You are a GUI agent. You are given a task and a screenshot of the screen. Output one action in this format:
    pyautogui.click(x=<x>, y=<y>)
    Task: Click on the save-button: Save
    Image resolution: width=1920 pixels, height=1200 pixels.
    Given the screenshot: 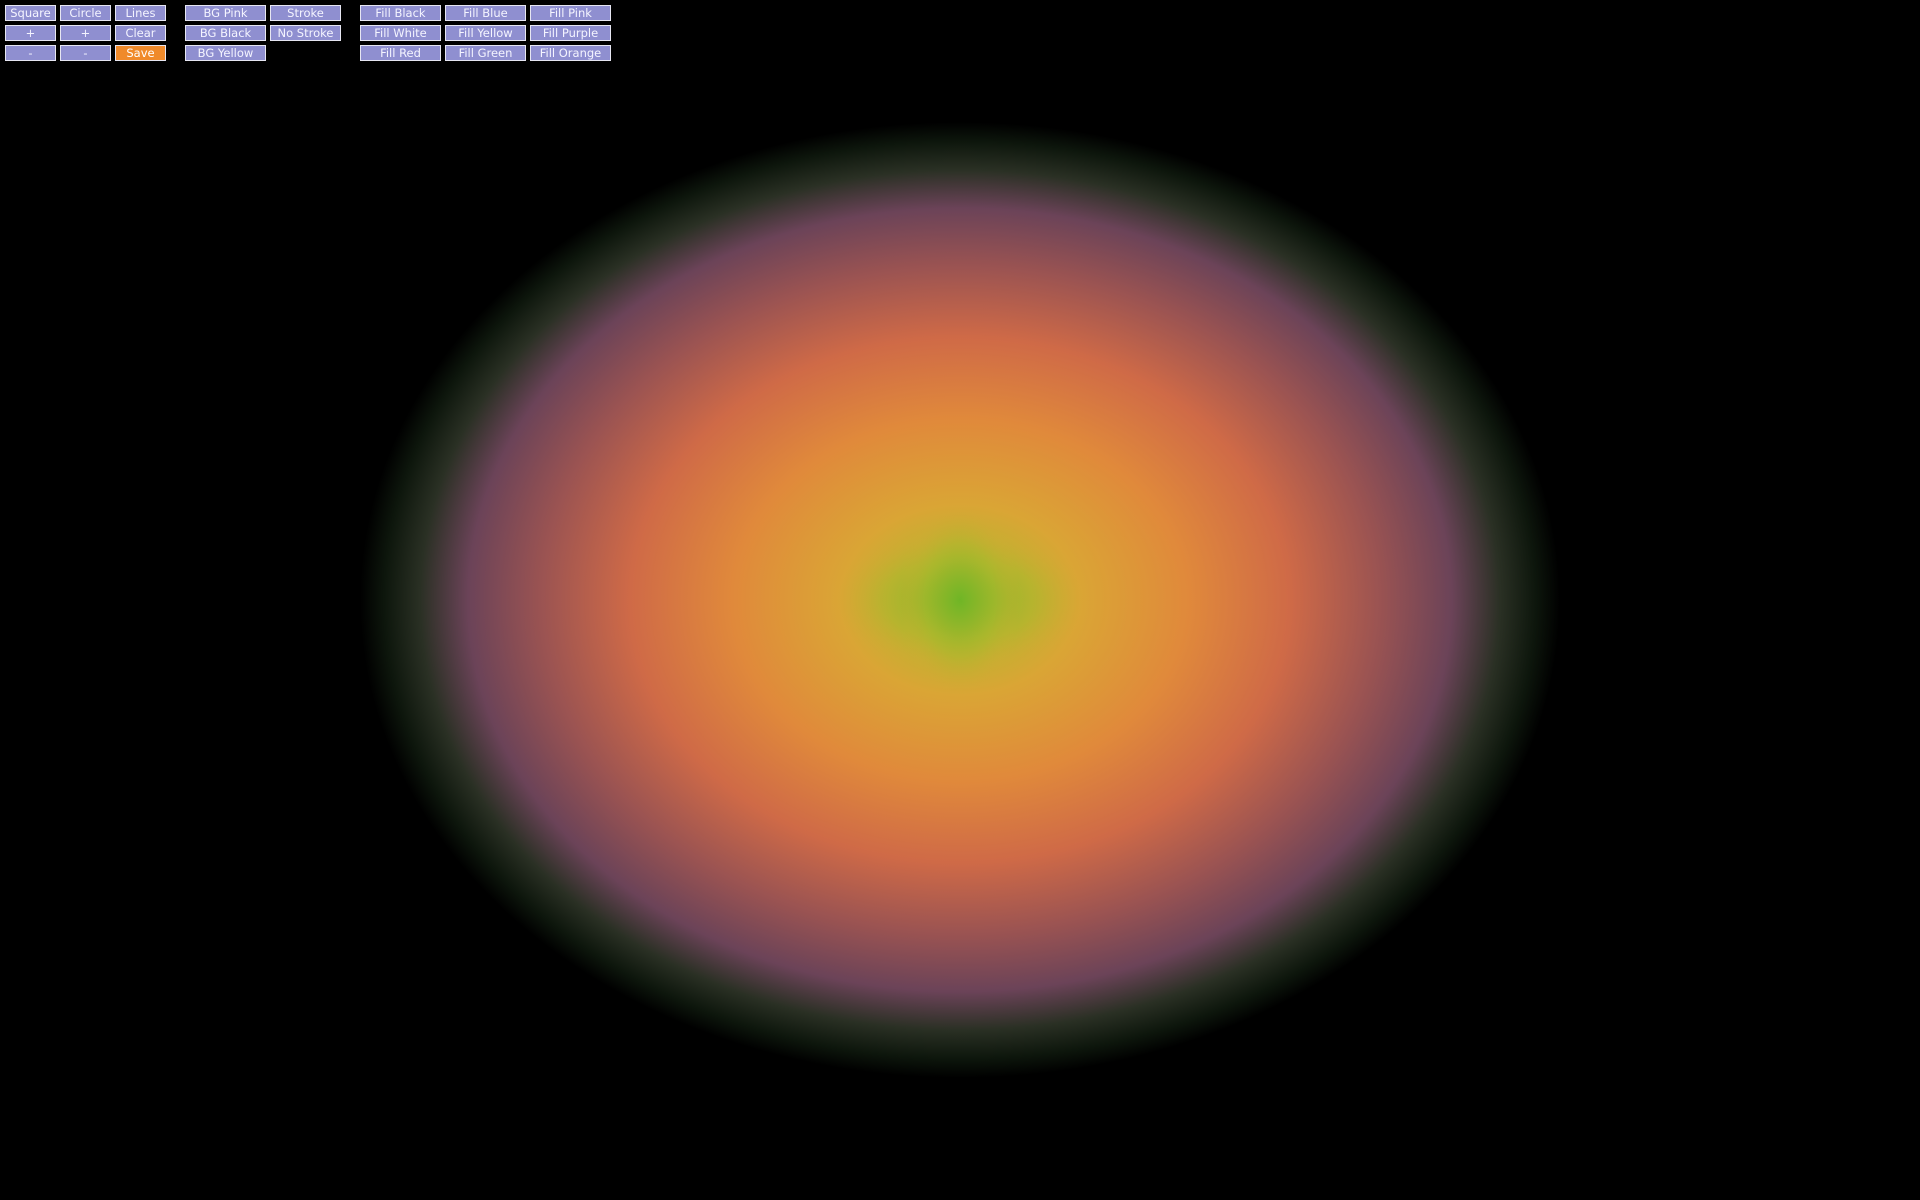 What is the action you would take?
    pyautogui.click(x=140, y=53)
    